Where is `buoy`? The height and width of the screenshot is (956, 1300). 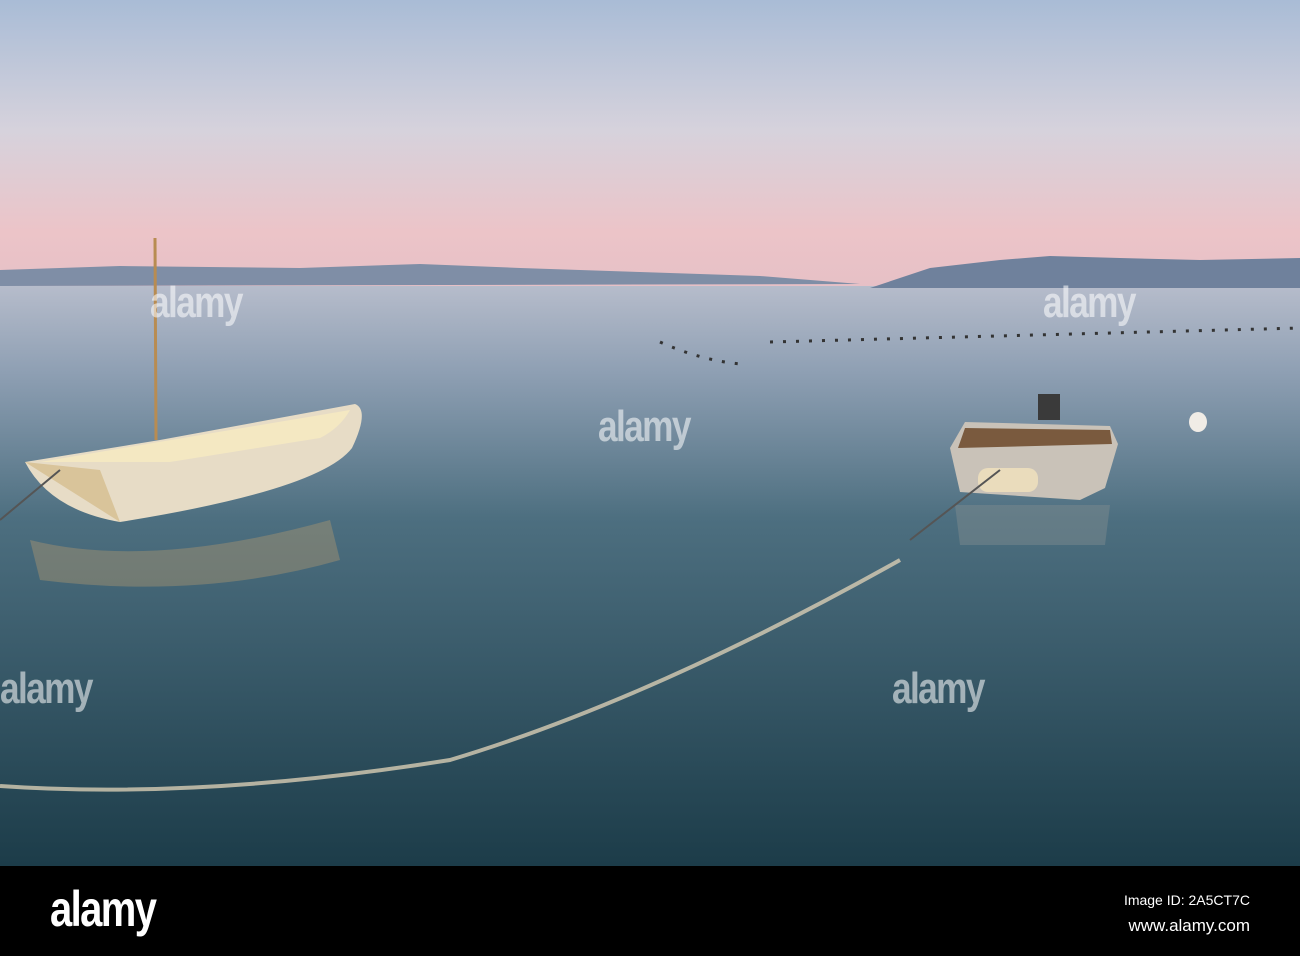
buoy is located at coordinates (1198, 422).